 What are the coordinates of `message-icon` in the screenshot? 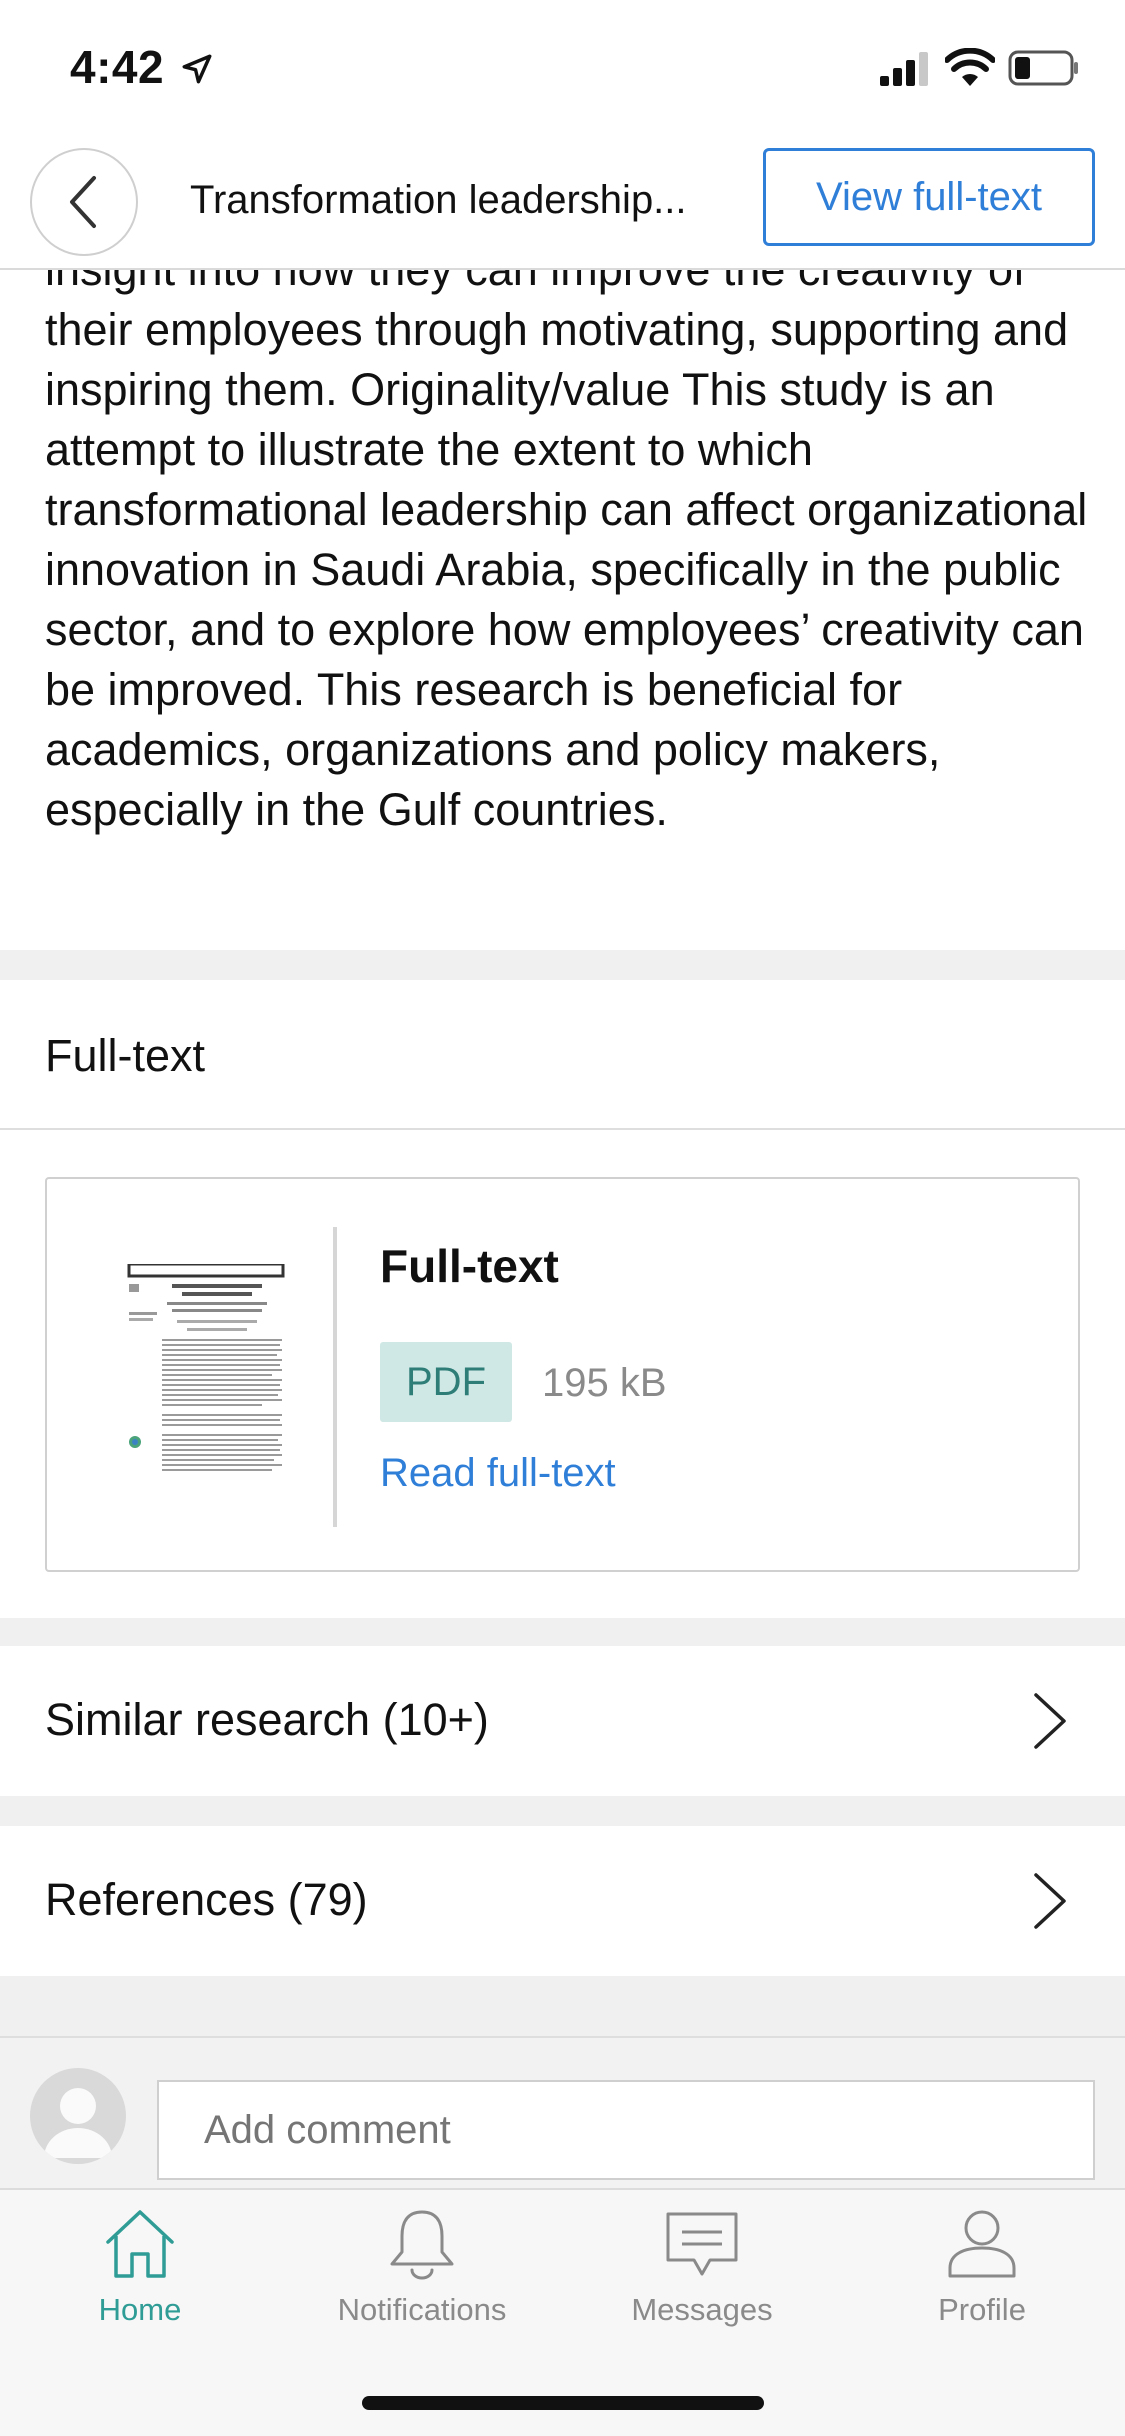 It's located at (702, 2244).